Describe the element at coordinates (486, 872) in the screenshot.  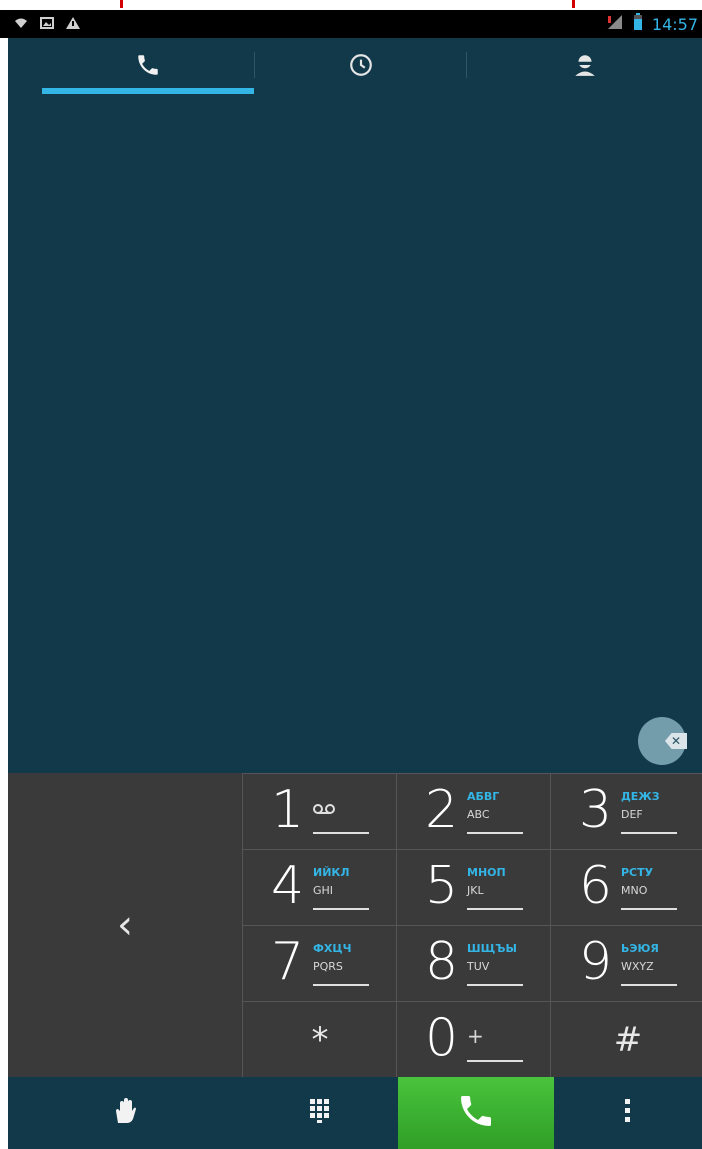
I see `key-cyrillic-letters: МНОП` at that location.